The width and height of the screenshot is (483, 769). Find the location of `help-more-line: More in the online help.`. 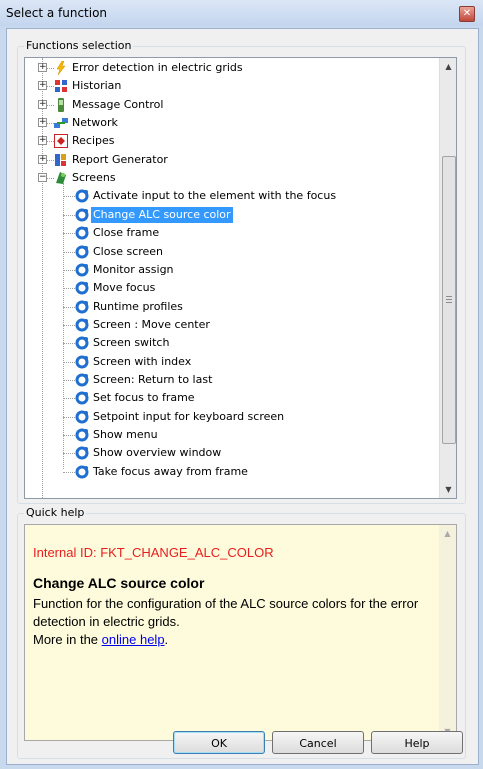

help-more-line: More in the online help. is located at coordinates (100, 639).